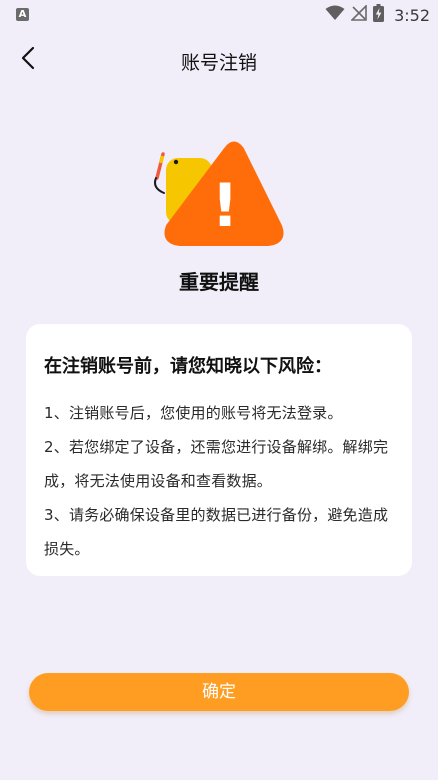 The image size is (438, 780). I want to click on status-bar: A 3:52, so click(219, 15).